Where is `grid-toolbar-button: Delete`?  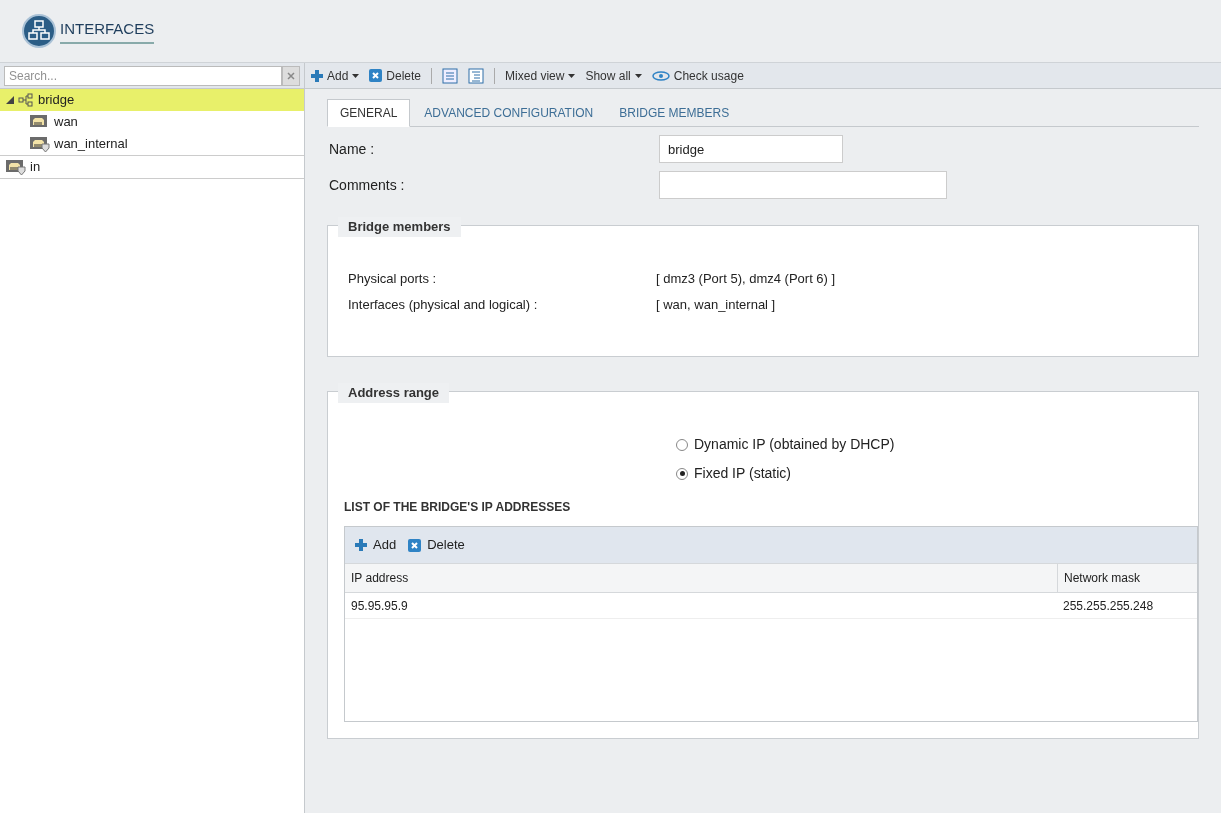
grid-toolbar-button: Delete is located at coordinates (436, 545).